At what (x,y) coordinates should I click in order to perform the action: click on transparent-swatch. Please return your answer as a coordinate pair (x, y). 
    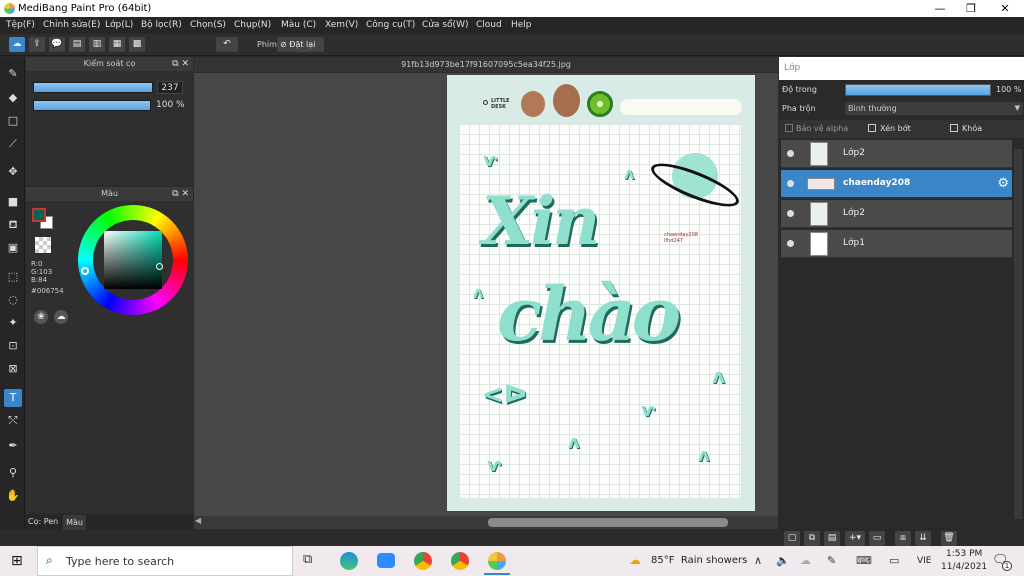
    Looking at the image, I should click on (43, 245).